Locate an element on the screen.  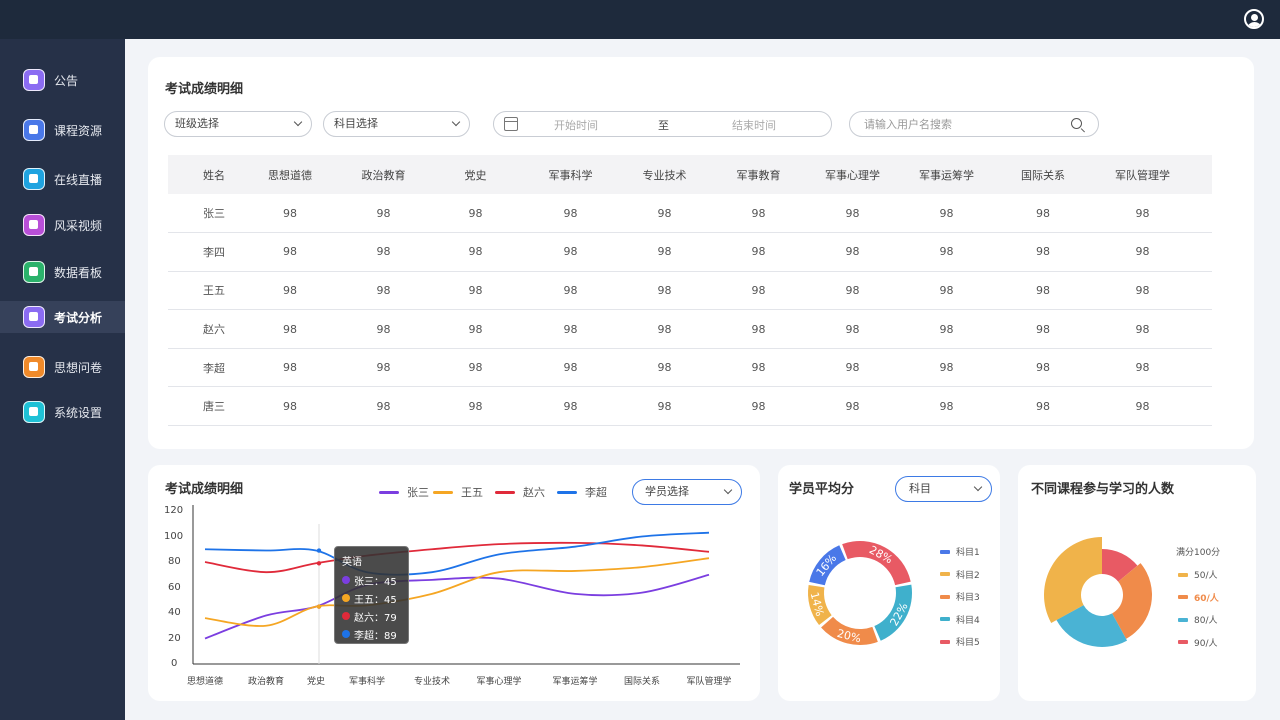
y-tick-label: 0 is located at coordinates (174, 663).